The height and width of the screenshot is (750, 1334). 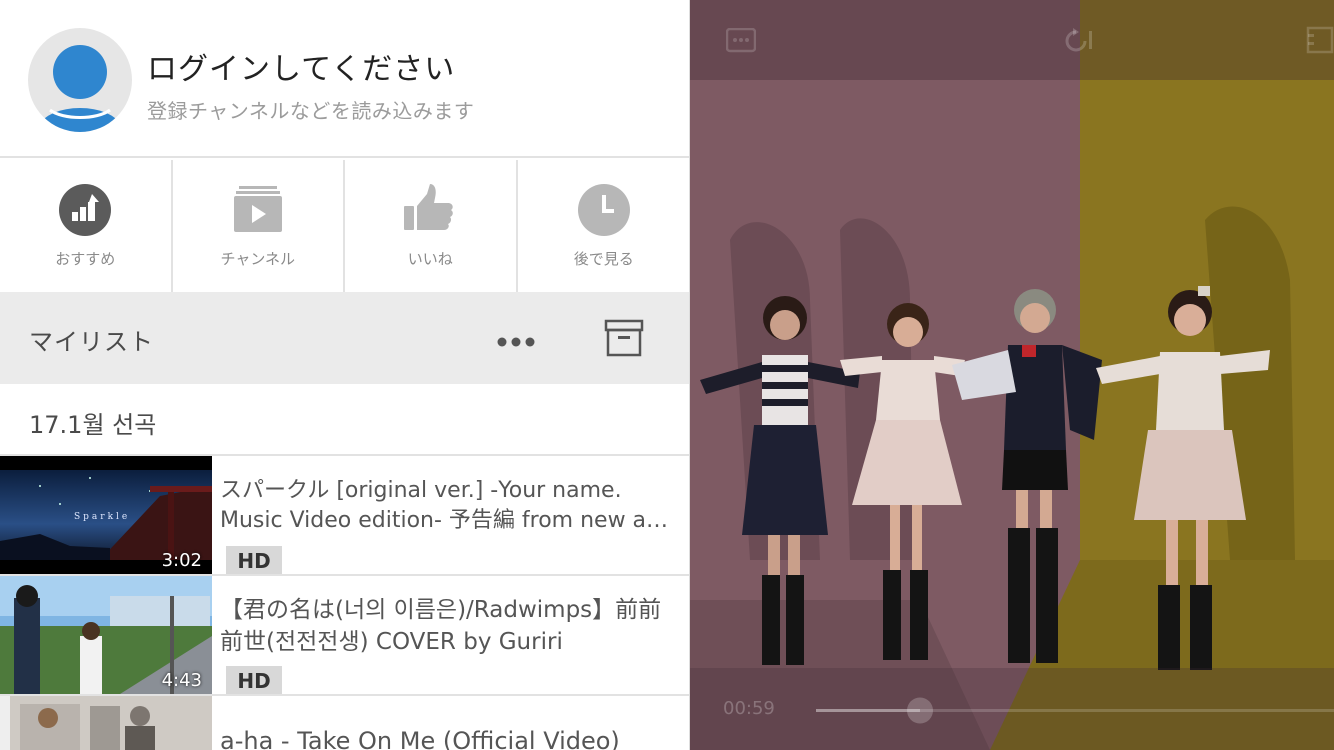 I want to click on quick-actions: おすすめ チャンネル いいね 後で見る, so click(x=345, y=226).